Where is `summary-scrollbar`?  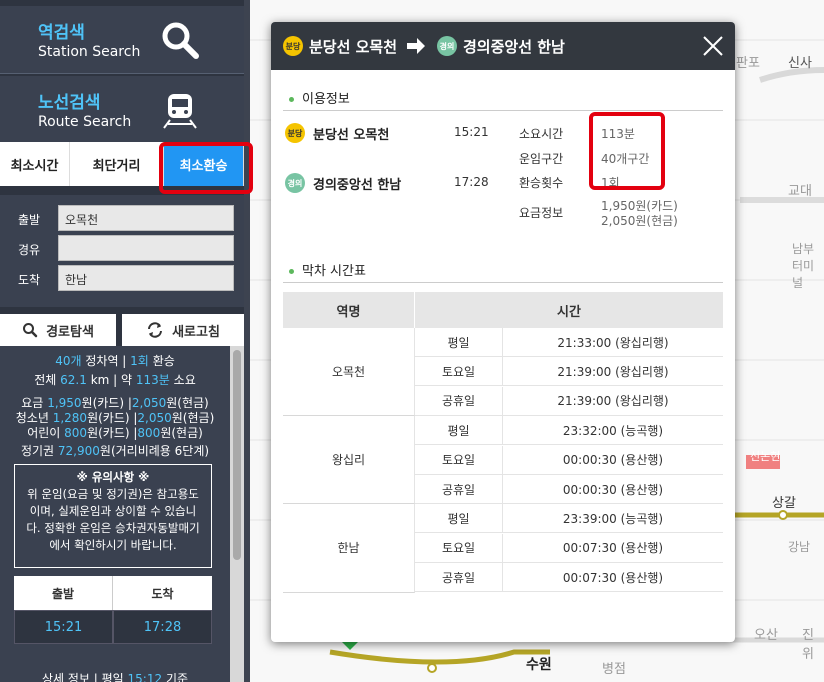
summary-scrollbar is located at coordinates (237, 514).